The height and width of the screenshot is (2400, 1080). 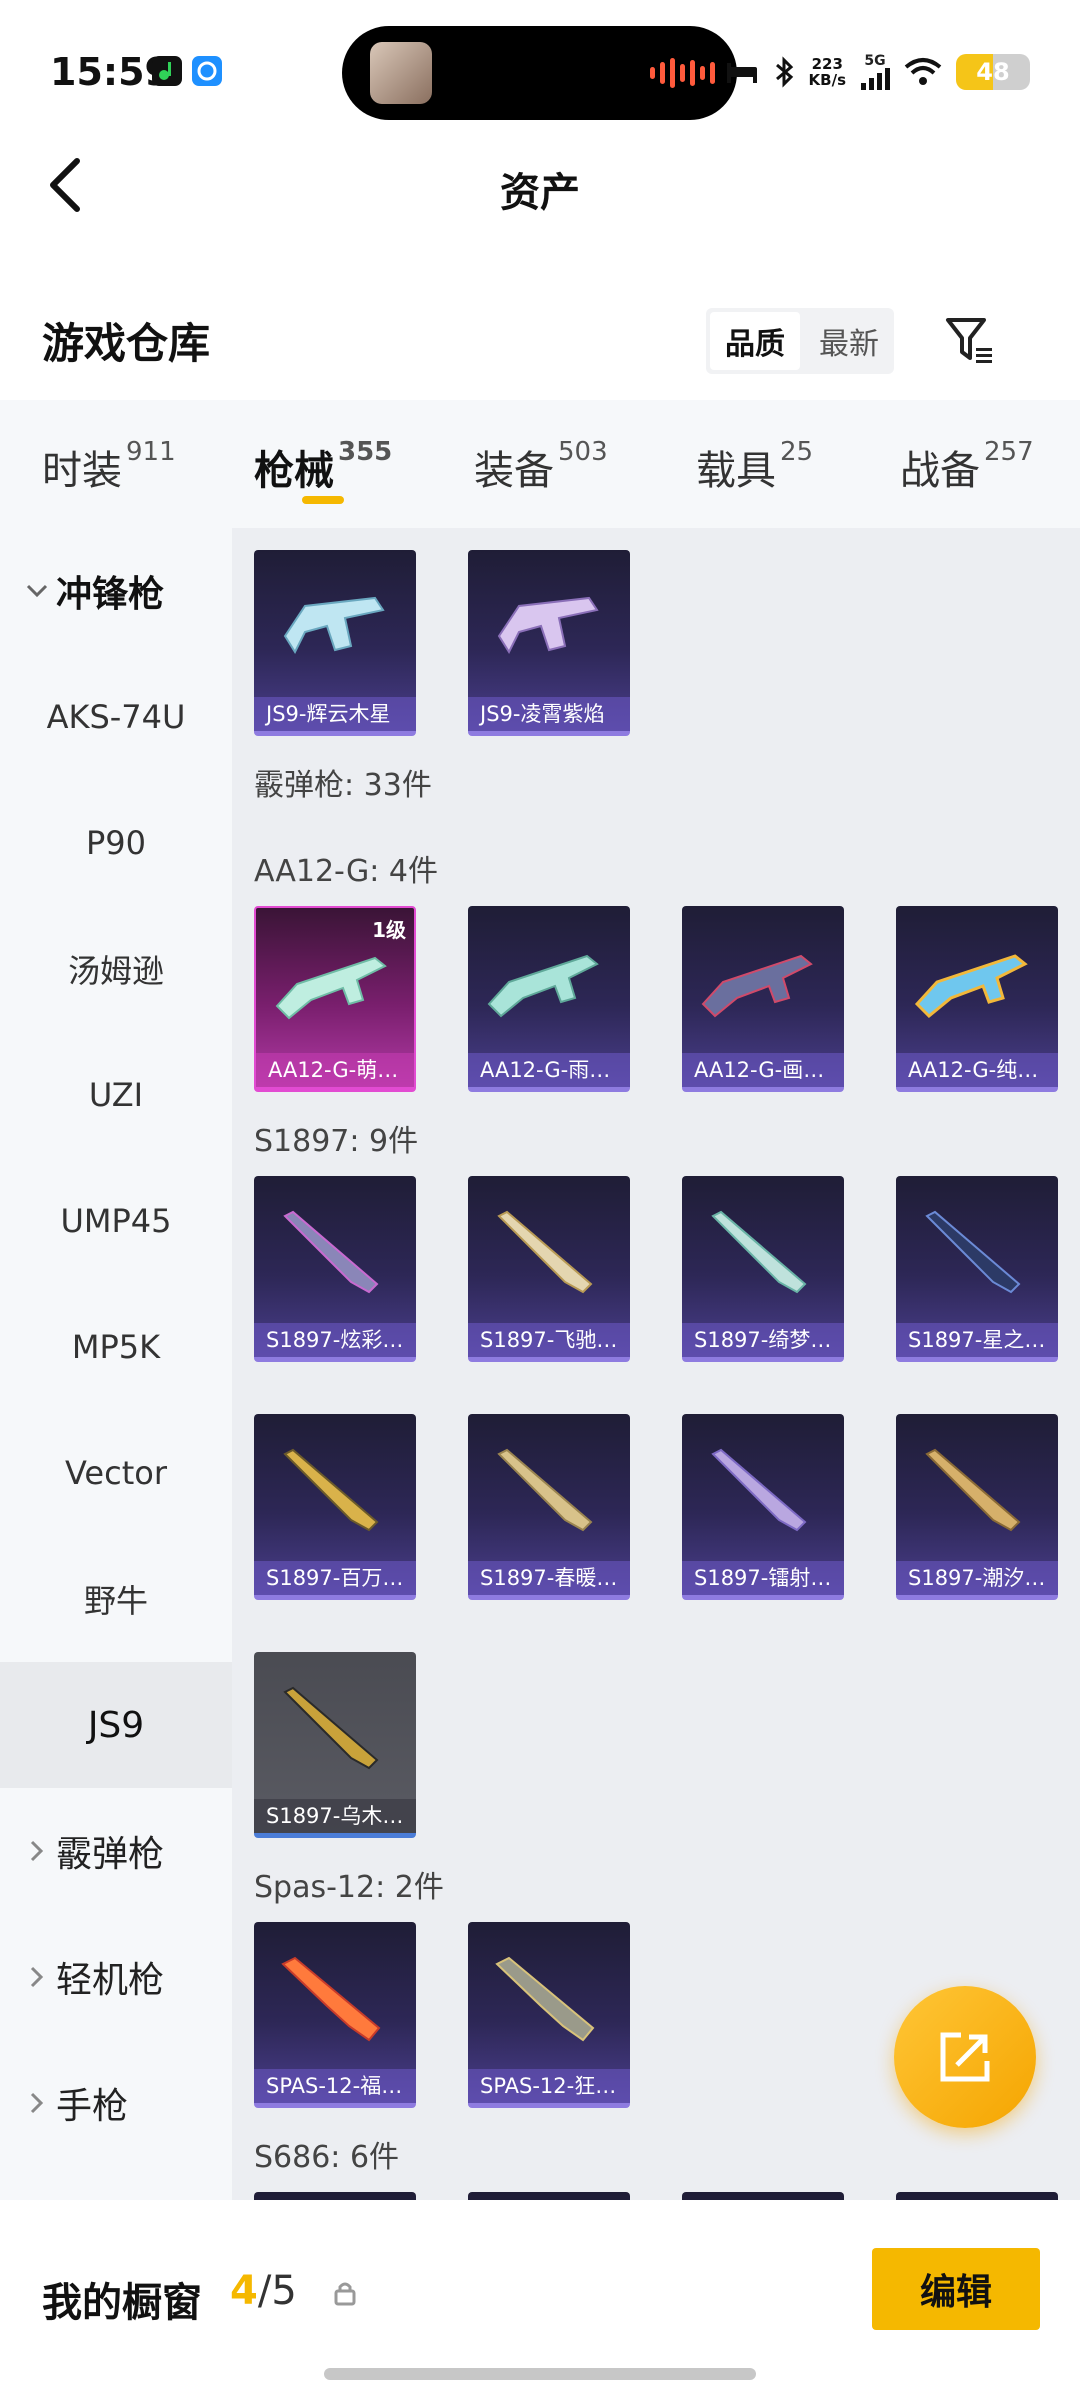 I want to click on category-tabs: 时装 911 枪械 355 装备 503 载具 25 战备 257, so click(x=540, y=464).